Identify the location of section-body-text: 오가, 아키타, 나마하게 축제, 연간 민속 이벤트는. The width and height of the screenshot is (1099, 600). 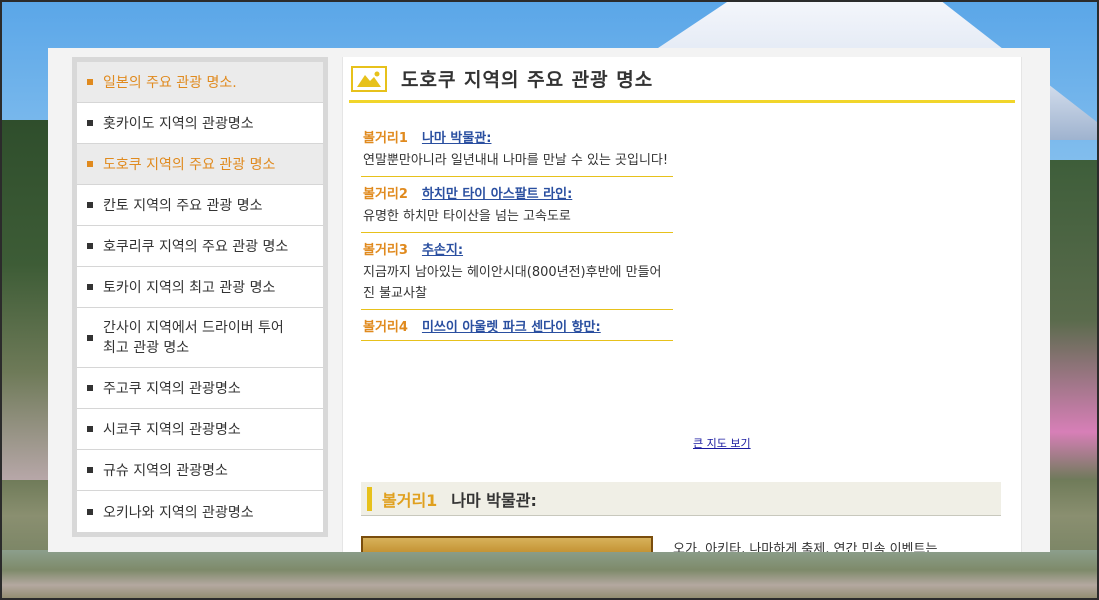
(805, 547).